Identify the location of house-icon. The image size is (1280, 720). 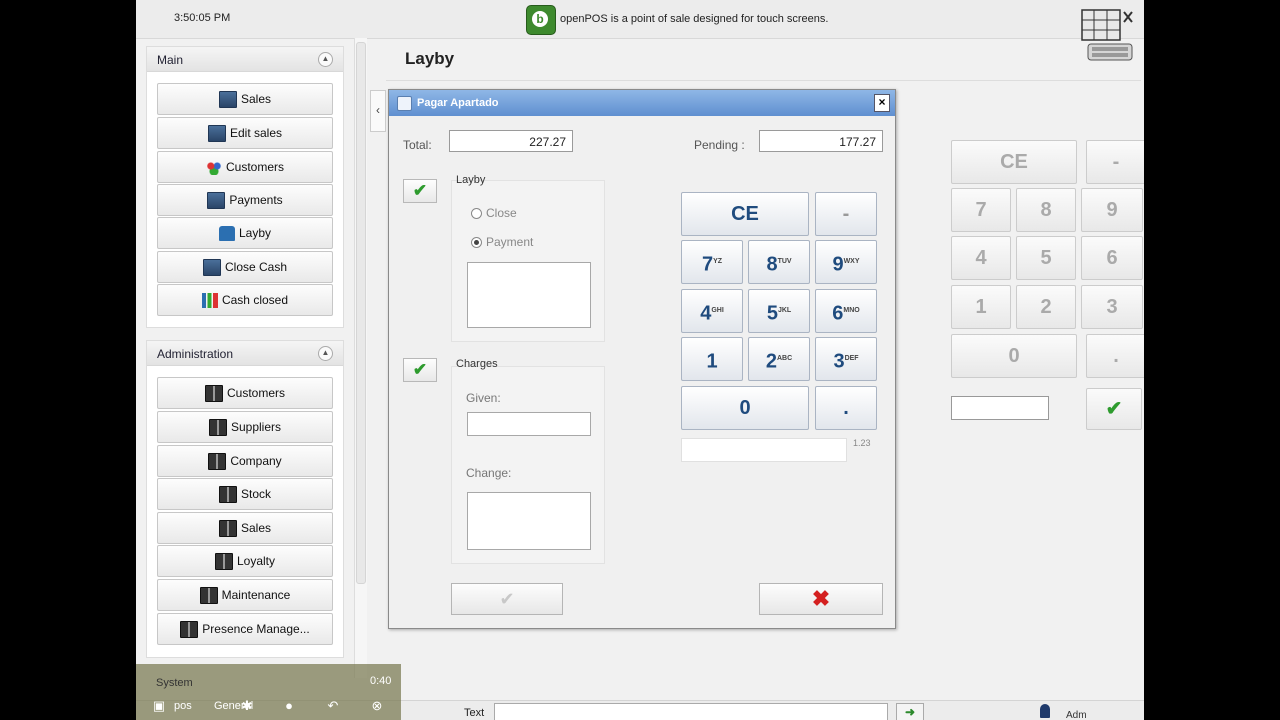
(226, 233).